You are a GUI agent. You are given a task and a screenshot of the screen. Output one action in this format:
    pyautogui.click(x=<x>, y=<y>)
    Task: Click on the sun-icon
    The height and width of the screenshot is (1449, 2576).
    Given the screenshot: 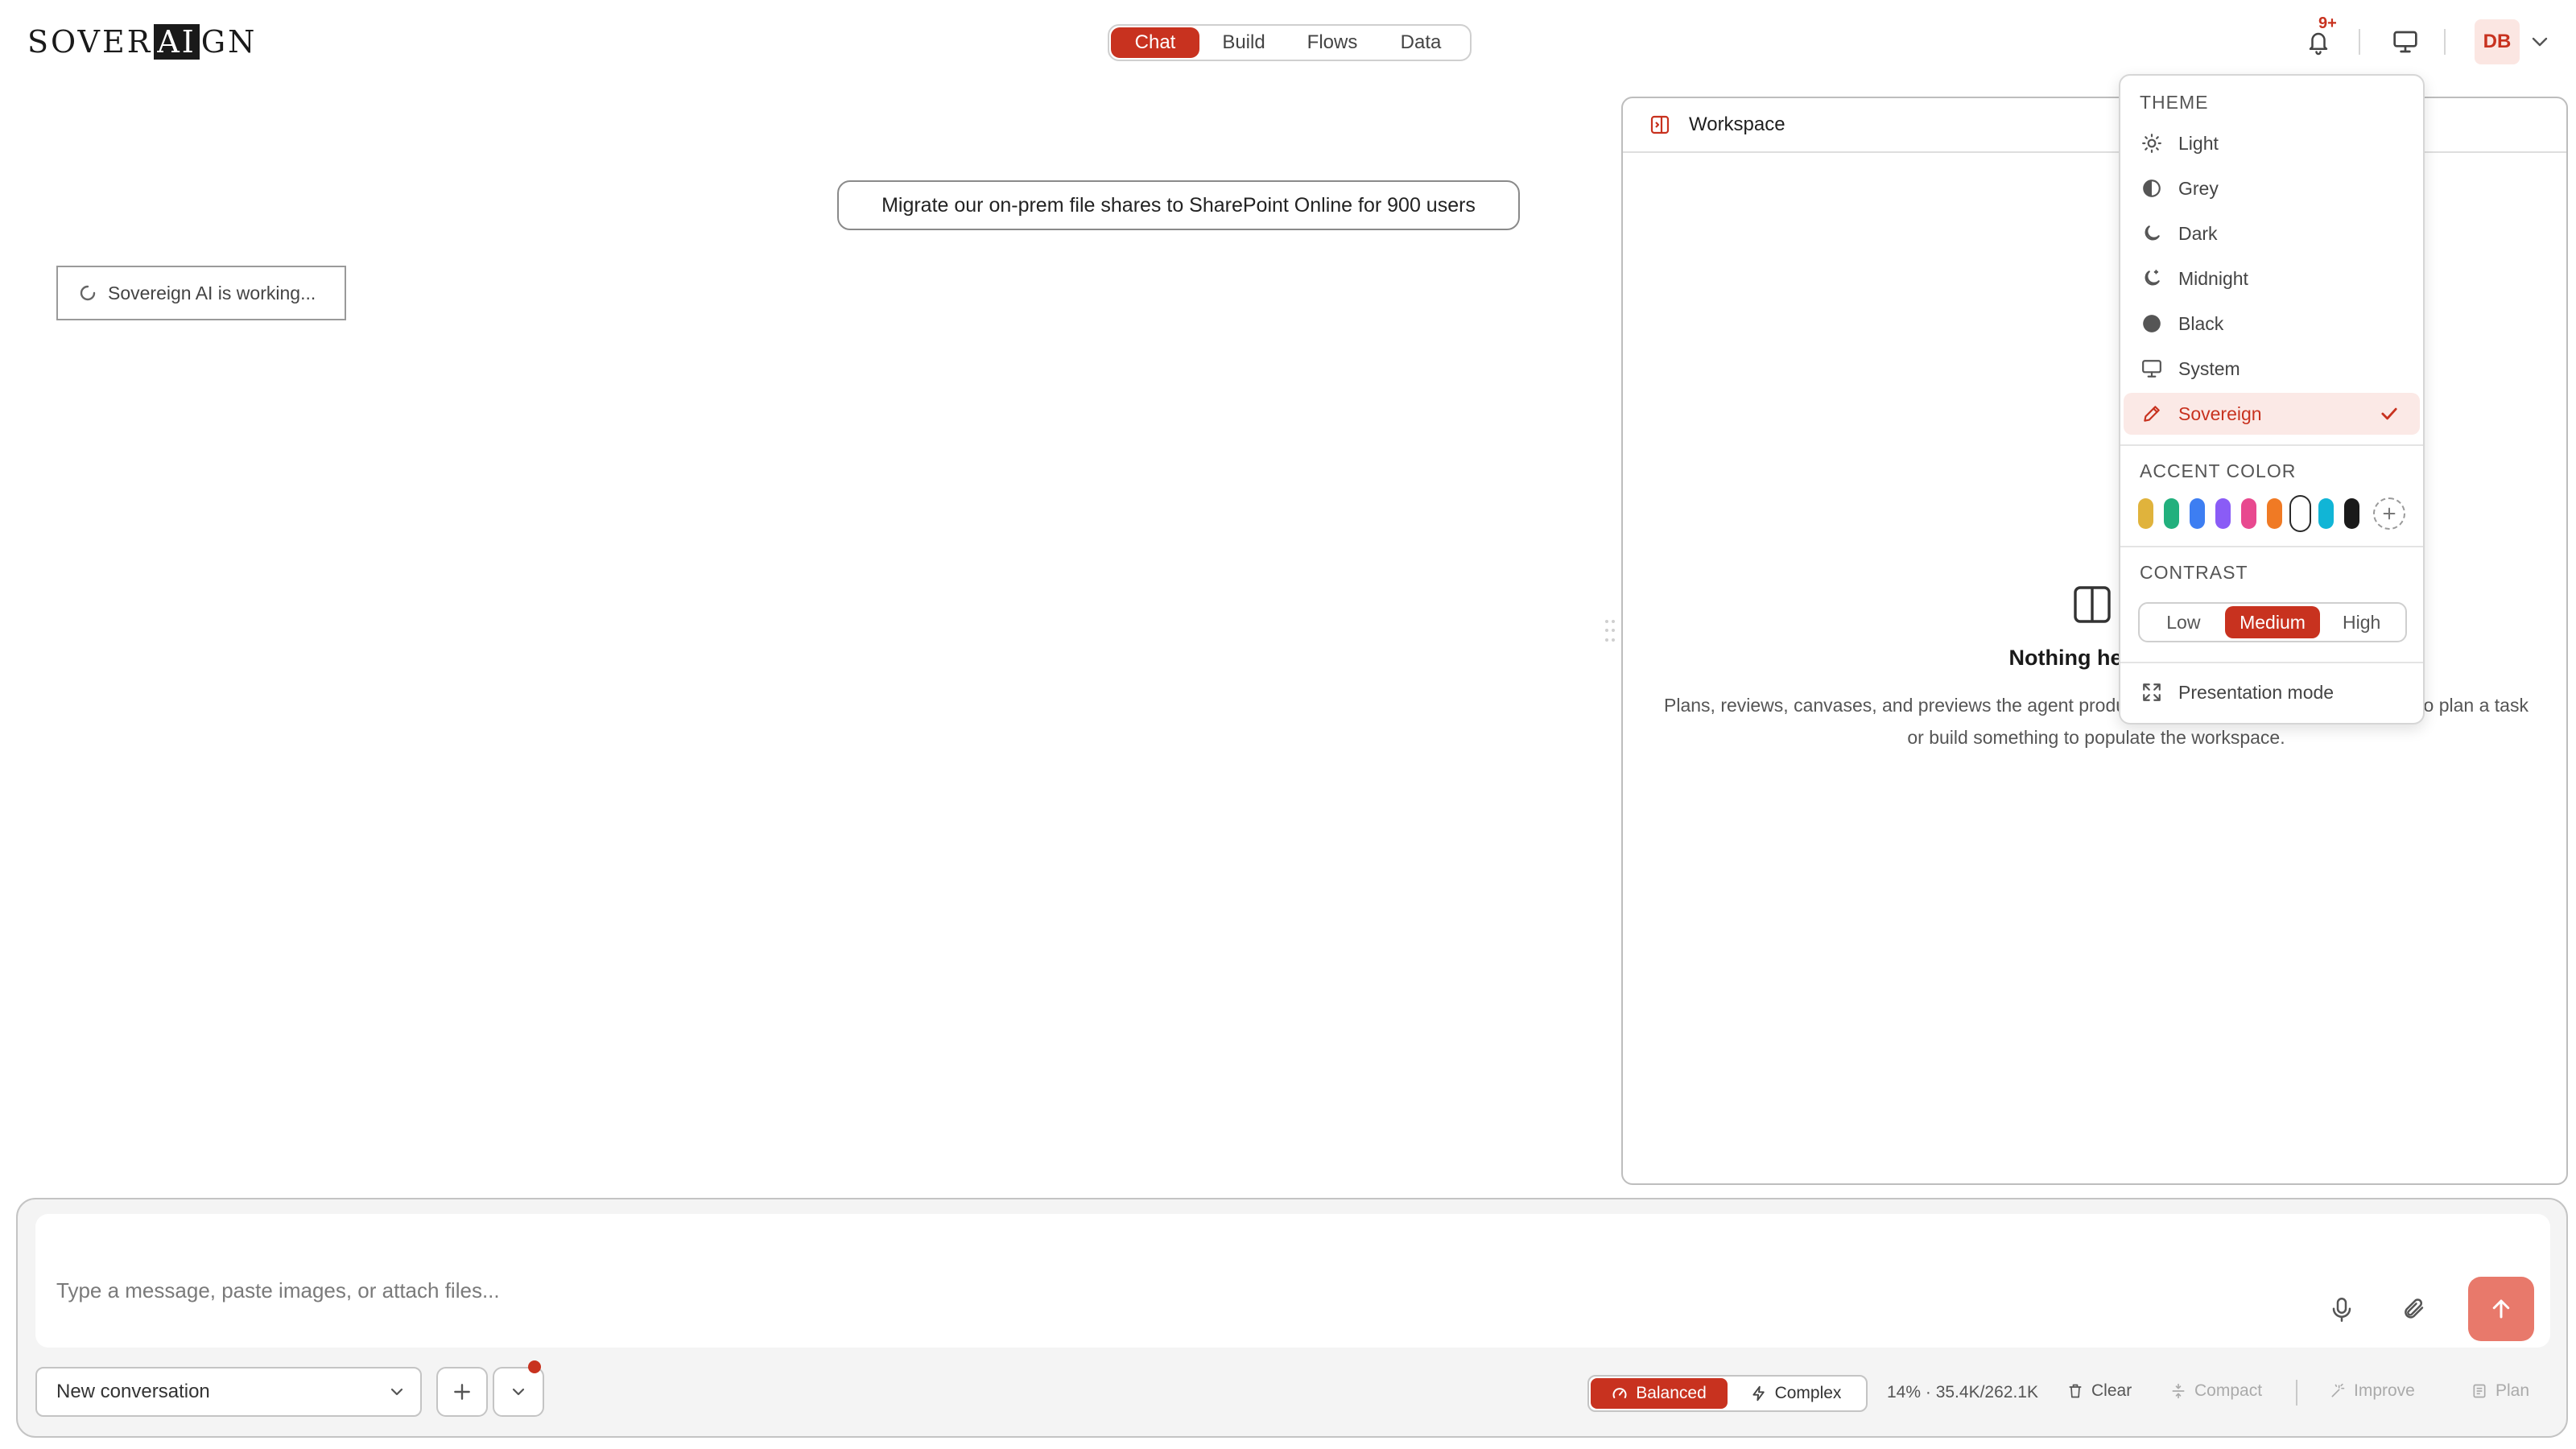 What is the action you would take?
    pyautogui.click(x=2151, y=143)
    